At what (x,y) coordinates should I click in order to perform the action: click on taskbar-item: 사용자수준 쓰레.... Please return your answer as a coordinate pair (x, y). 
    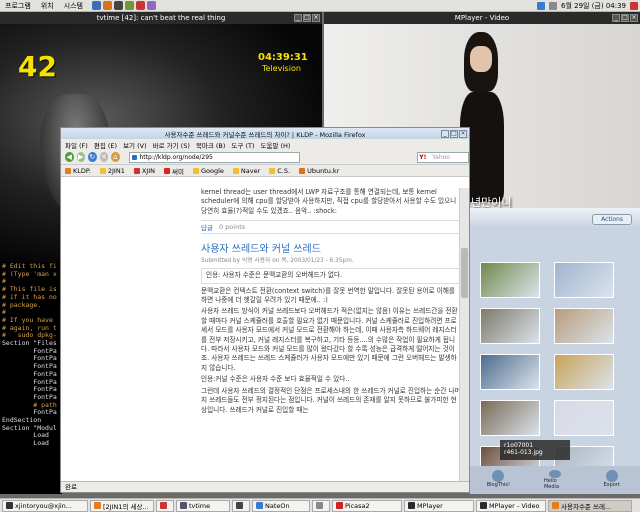
    Looking at the image, I should click on (590, 505).